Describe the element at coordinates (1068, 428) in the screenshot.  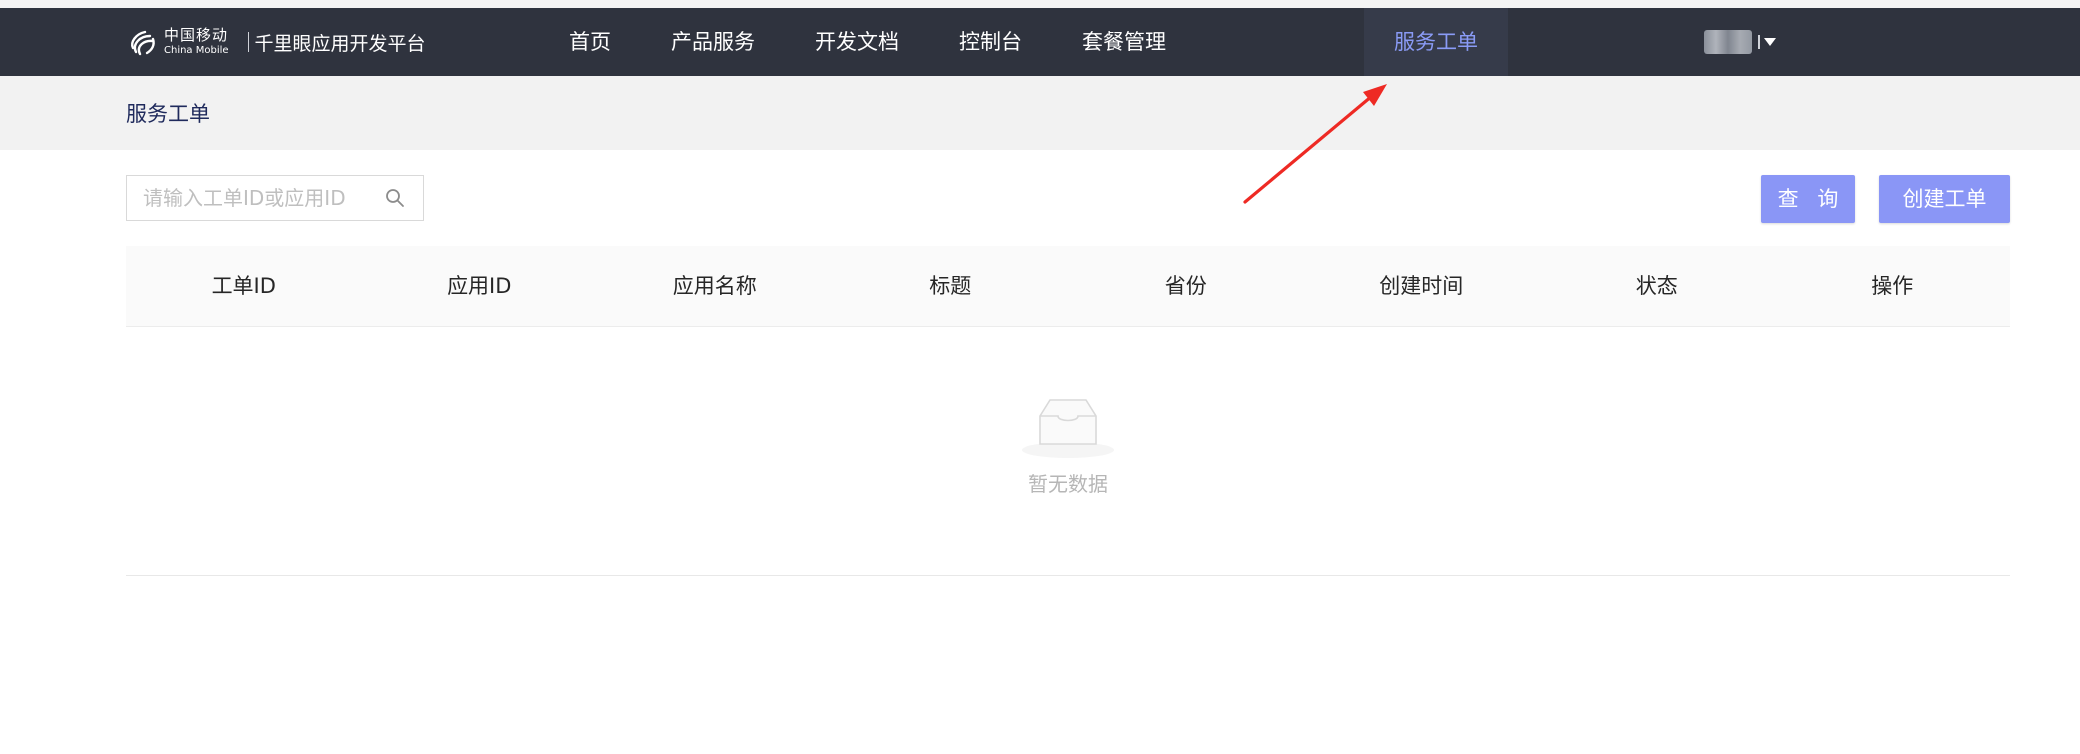
I see `empty-inbox-icon` at that location.